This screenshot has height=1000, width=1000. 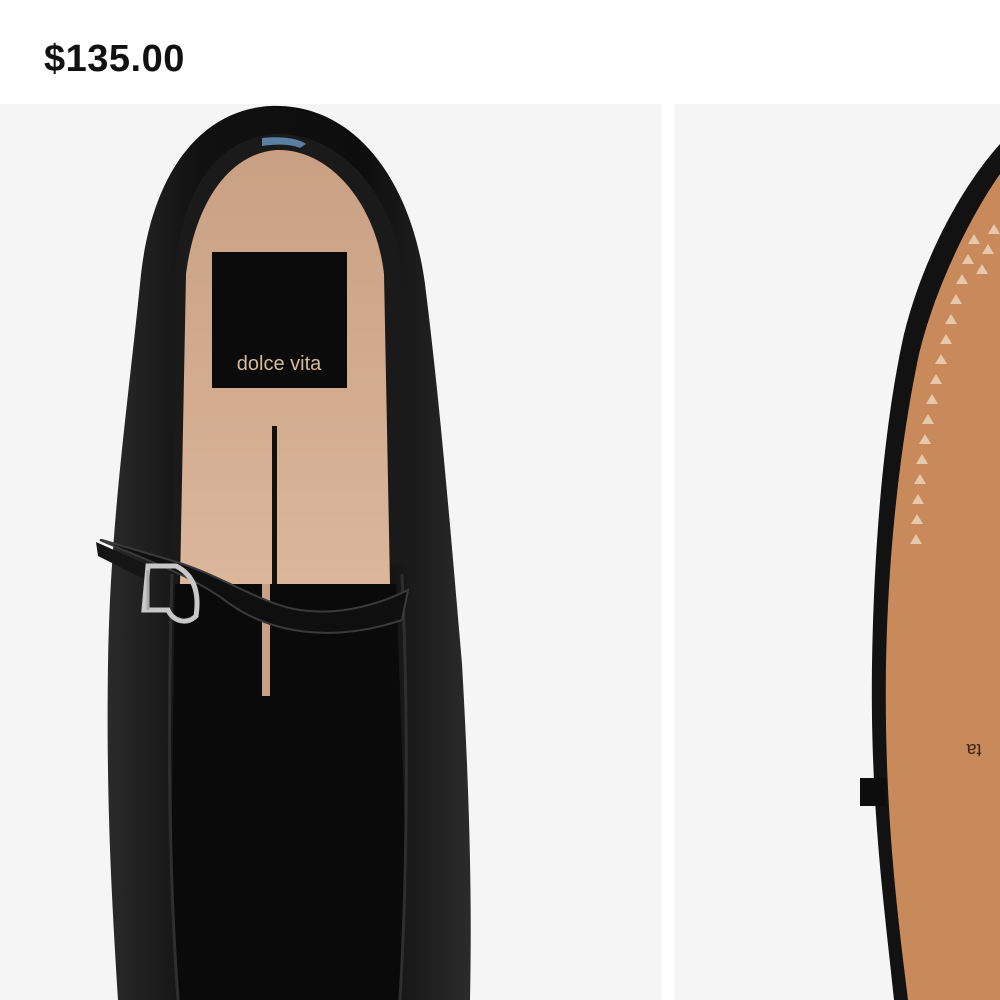 I want to click on shoe-sole-view-image: ta, so click(x=930, y=572).